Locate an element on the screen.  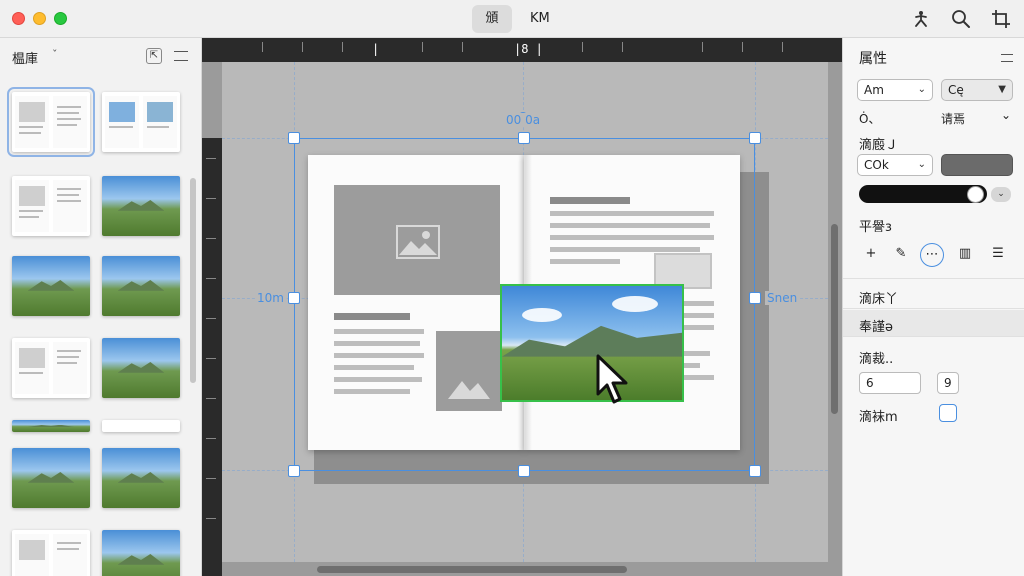
checkbox is located at coordinates (948, 413).